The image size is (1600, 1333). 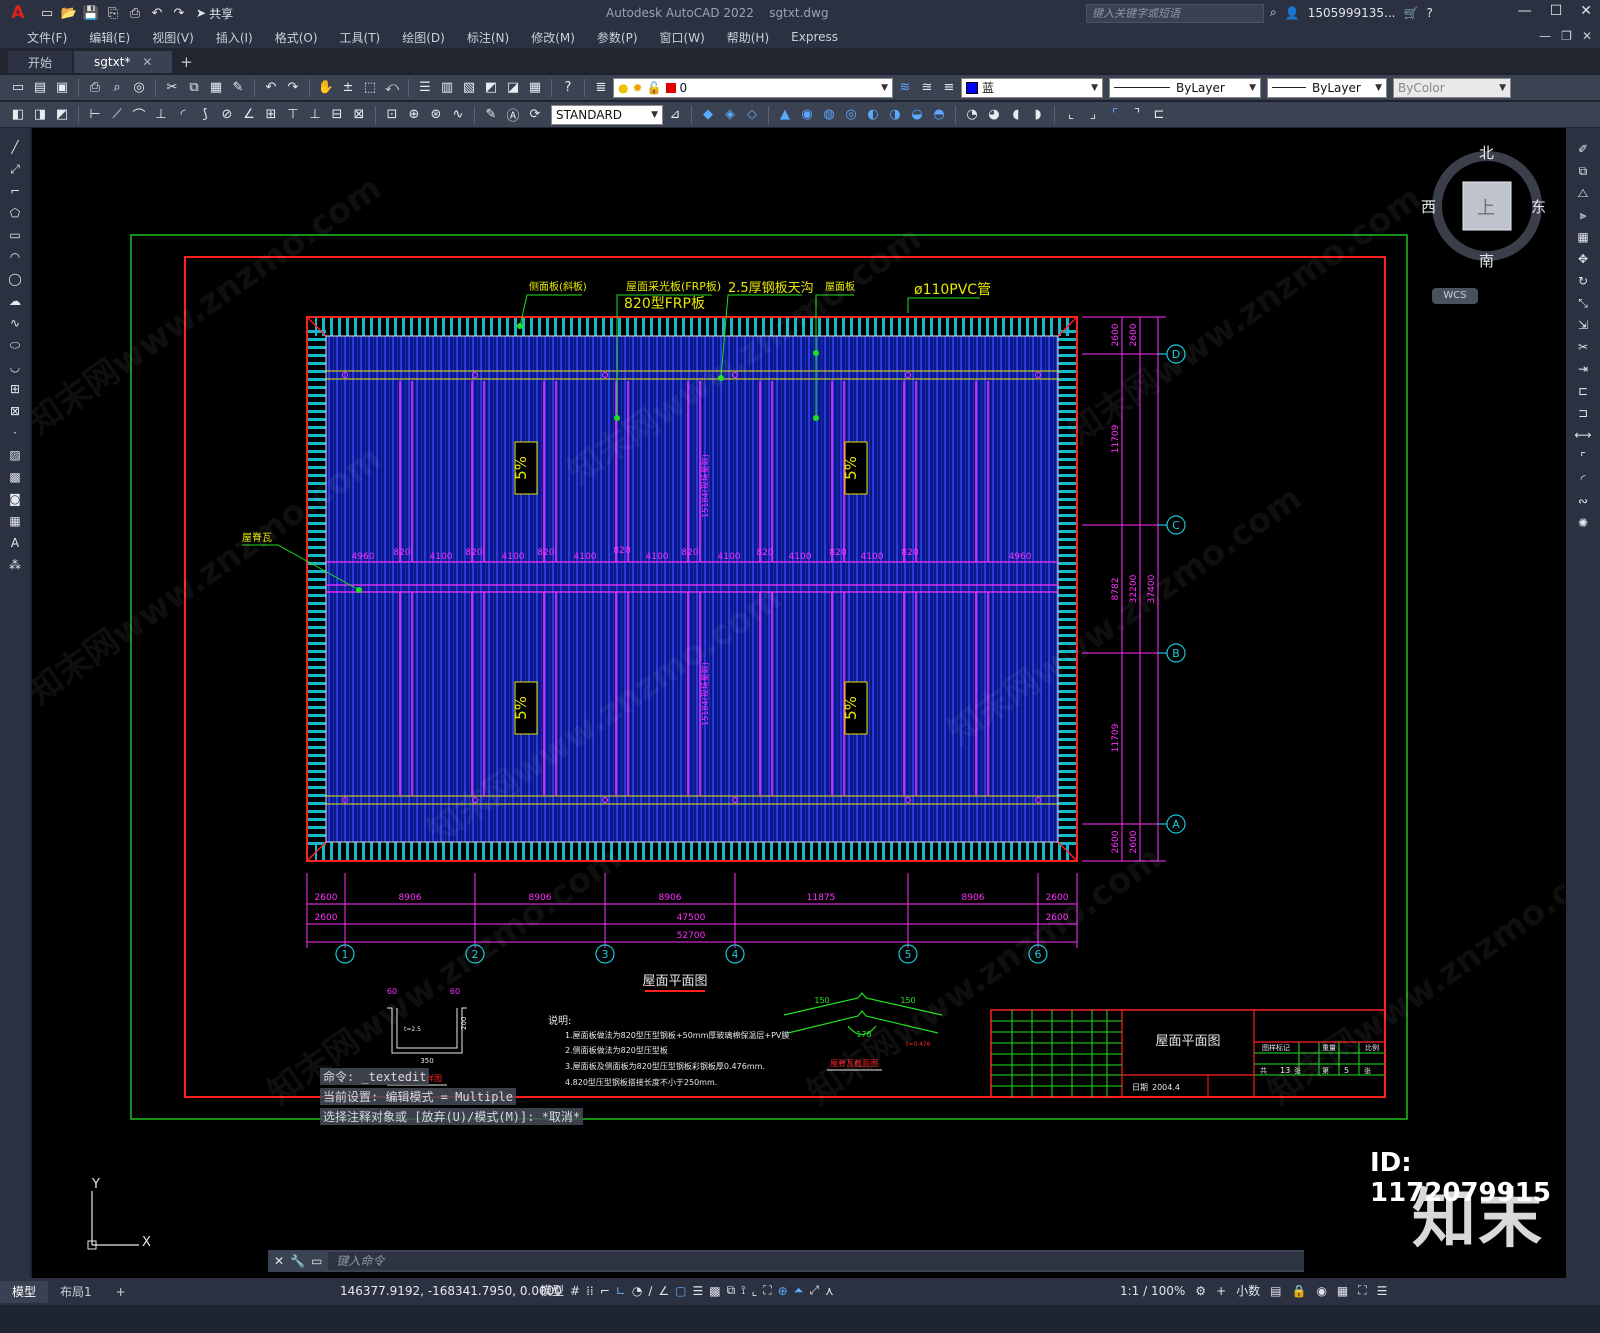 I want to click on light-icon: ◗, so click(x=1038, y=115).